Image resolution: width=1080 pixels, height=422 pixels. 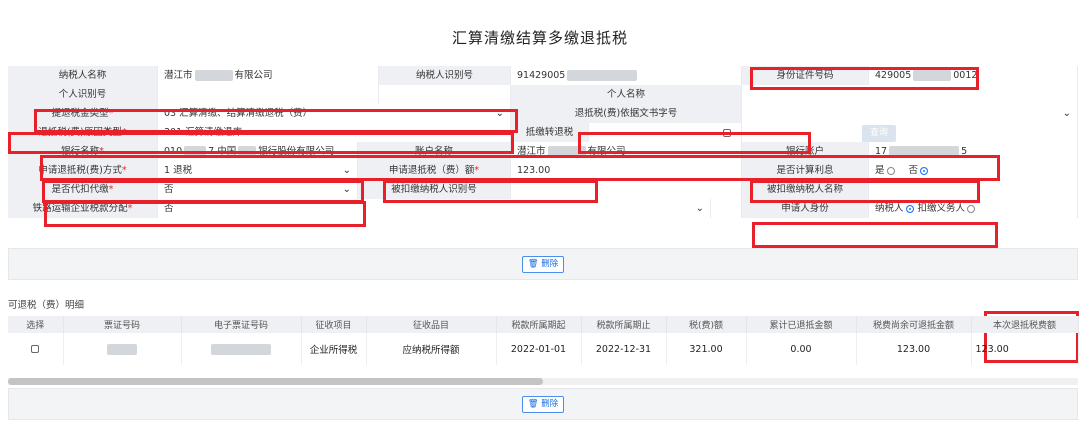 What do you see at coordinates (626, 94) in the screenshot?
I see `personal-name-label: 个人名称` at bounding box center [626, 94].